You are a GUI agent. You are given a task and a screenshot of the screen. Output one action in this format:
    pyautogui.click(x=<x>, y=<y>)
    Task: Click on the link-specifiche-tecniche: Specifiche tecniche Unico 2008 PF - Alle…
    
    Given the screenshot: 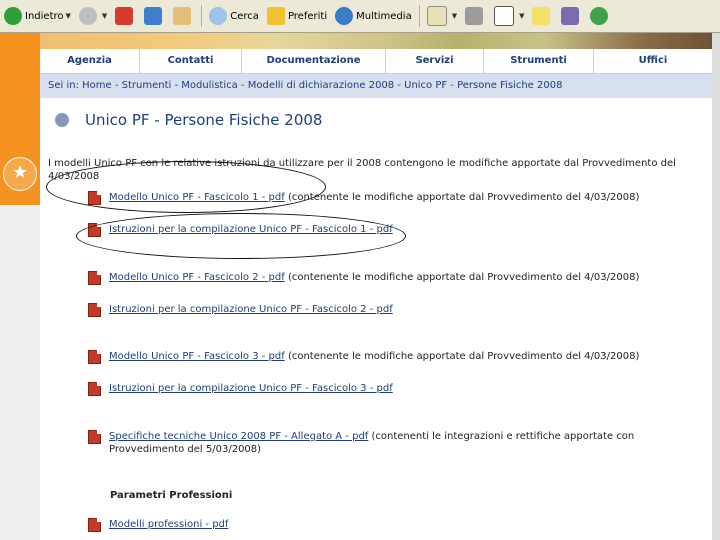 What is the action you would take?
    pyautogui.click(x=238, y=436)
    